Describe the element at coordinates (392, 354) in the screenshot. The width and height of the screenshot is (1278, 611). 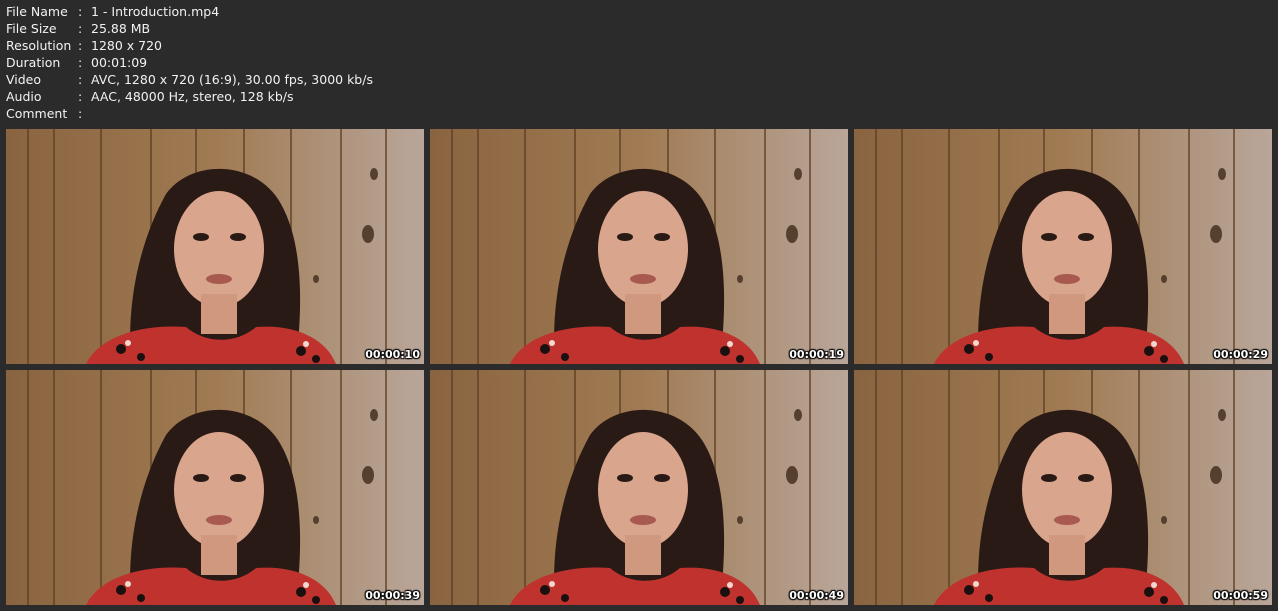
I see `thumbnail-timestamp: 00:00:10` at that location.